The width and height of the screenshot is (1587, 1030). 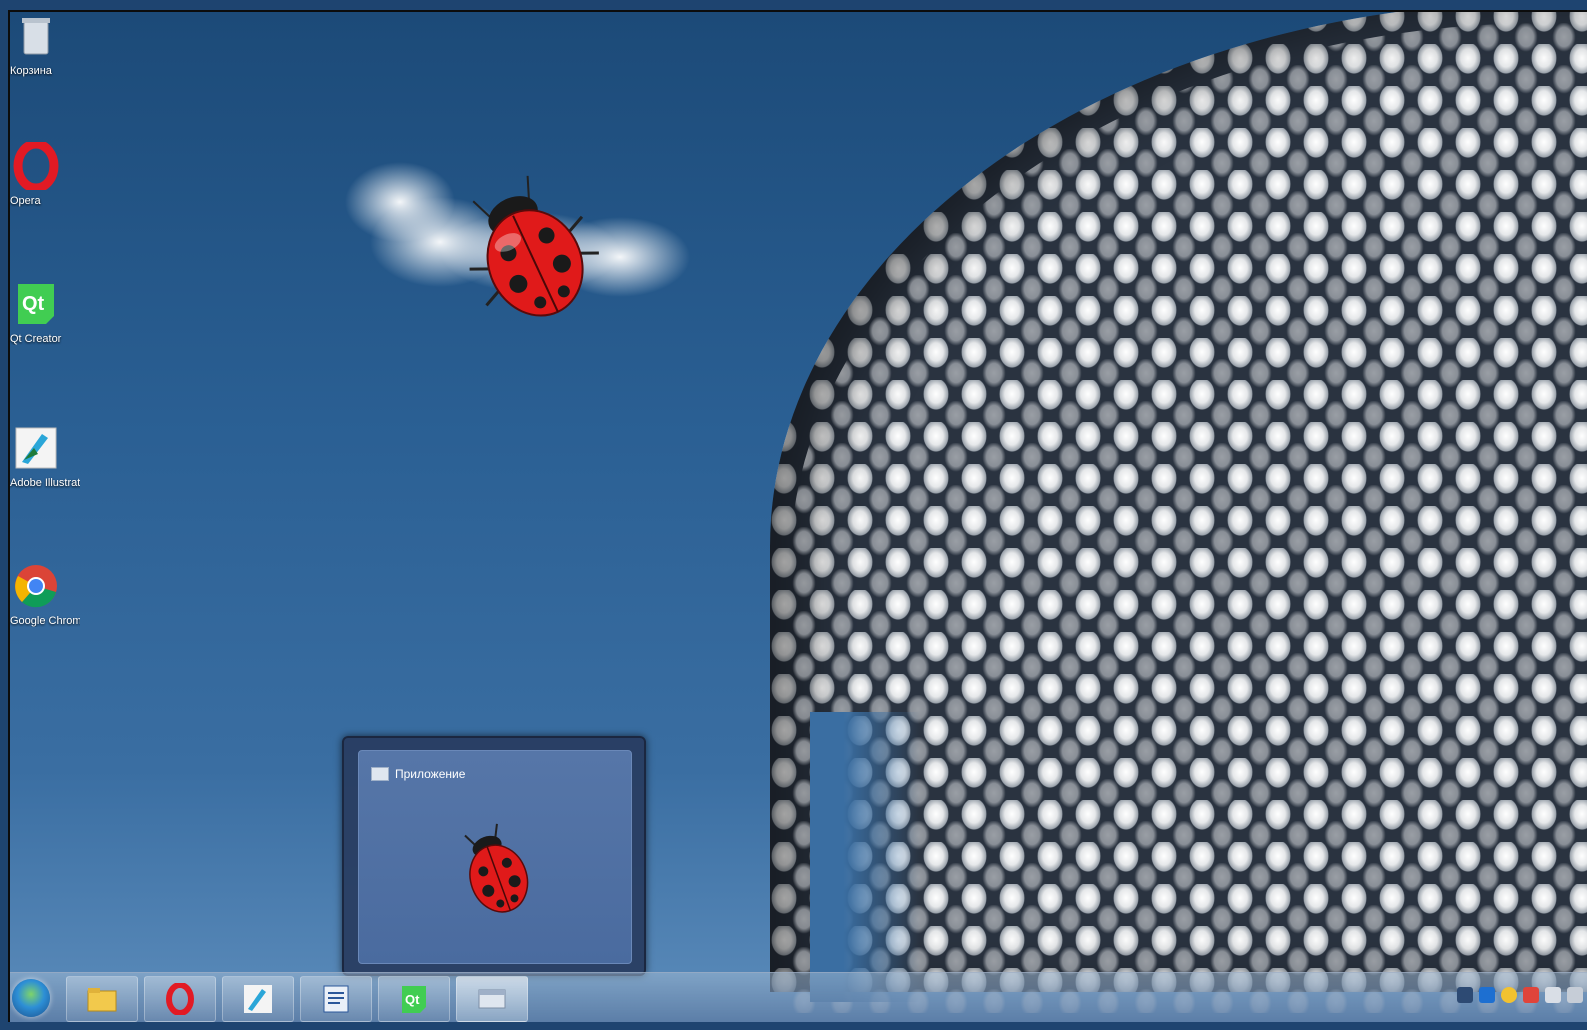 I want to click on bluetooth-icon, so click(x=1487, y=995).